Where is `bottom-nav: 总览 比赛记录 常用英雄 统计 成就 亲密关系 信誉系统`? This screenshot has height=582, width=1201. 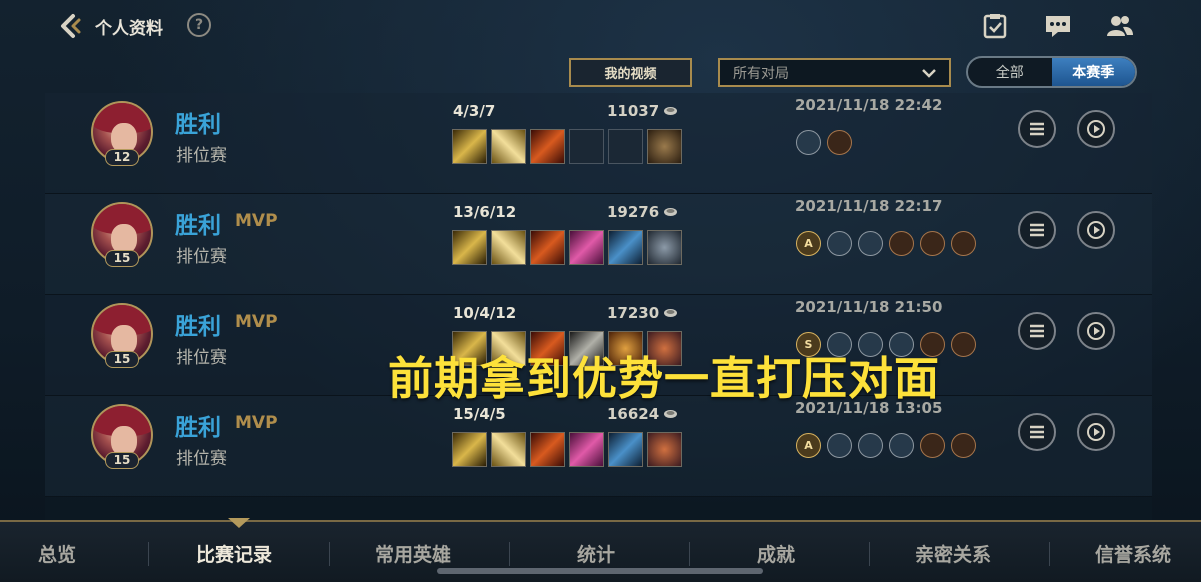 bottom-nav: 总览 比赛记录 常用英雄 统计 成就 亲密关系 信誉系统 is located at coordinates (600, 550).